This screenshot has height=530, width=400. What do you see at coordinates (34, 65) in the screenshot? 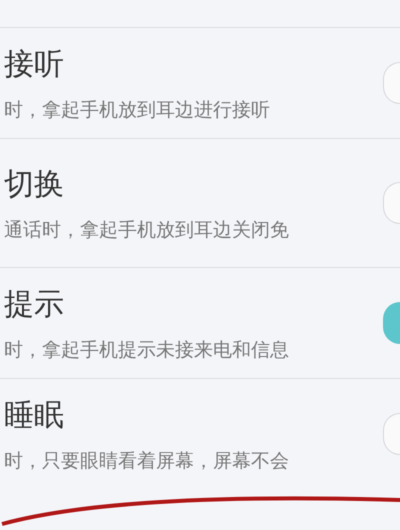
I see `setting-title: 接听` at bounding box center [34, 65].